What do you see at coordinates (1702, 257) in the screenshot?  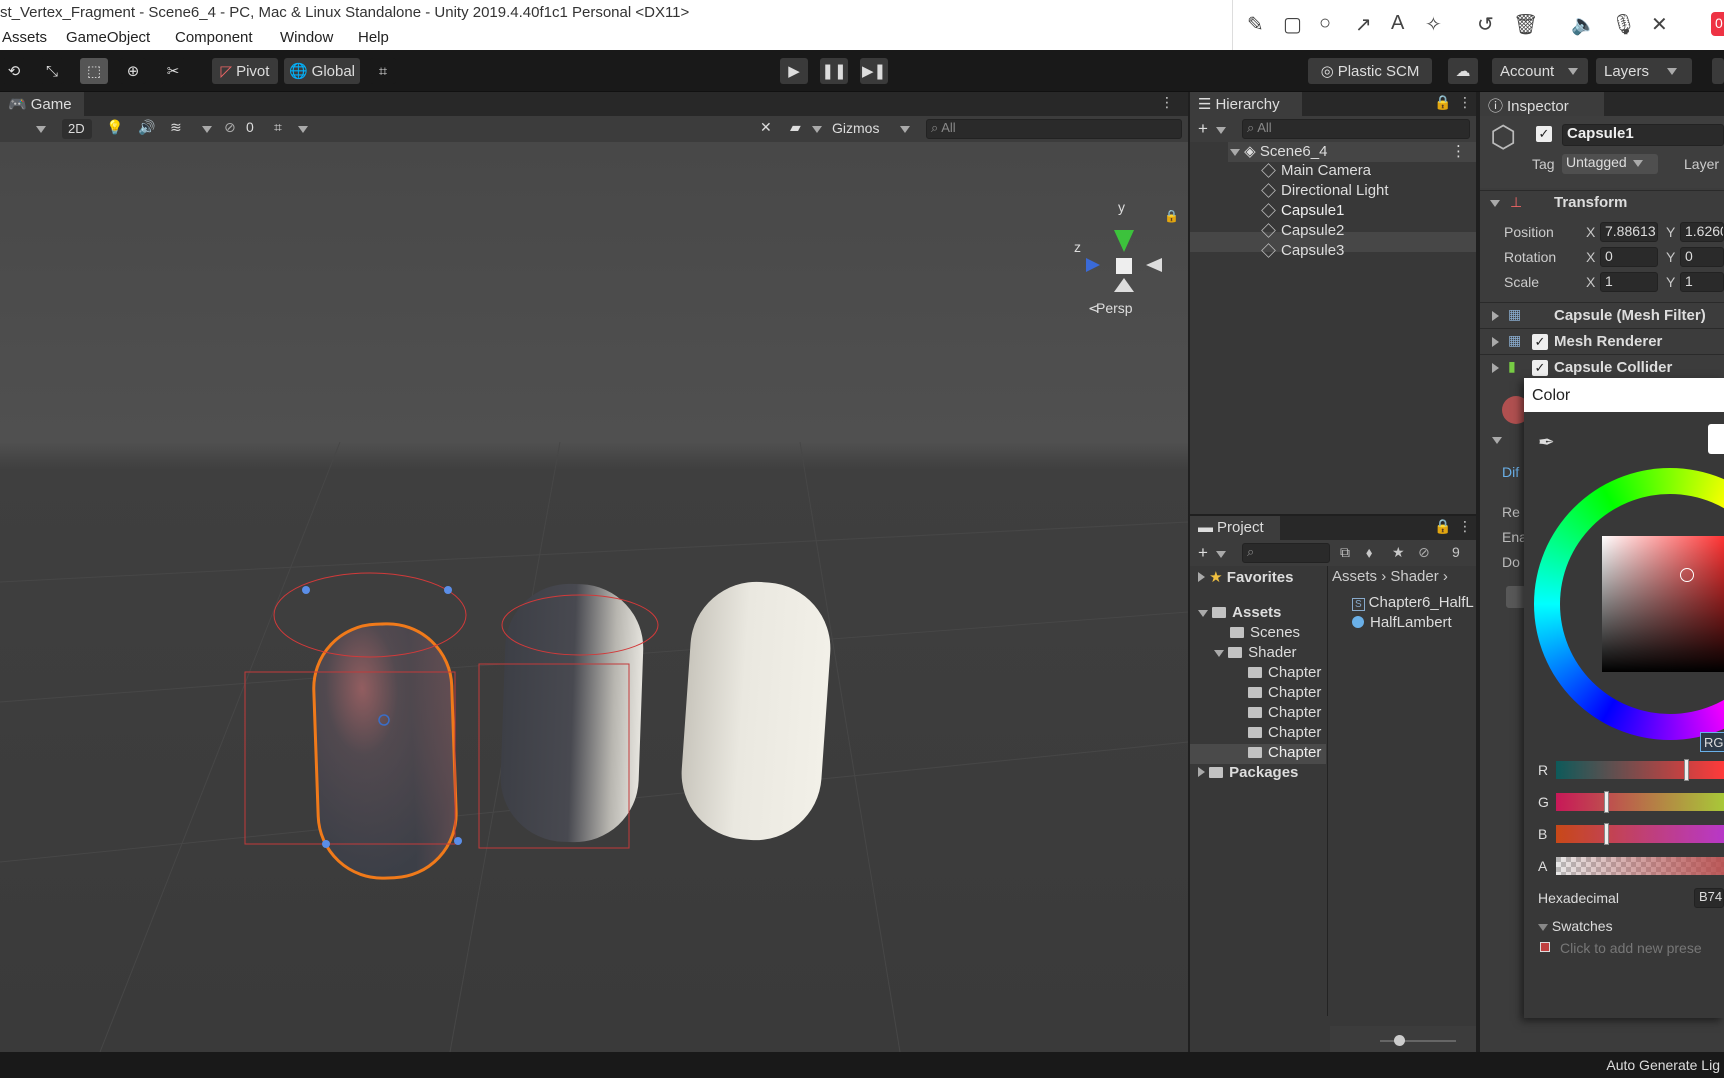 I see `rotation-y-field: 0` at bounding box center [1702, 257].